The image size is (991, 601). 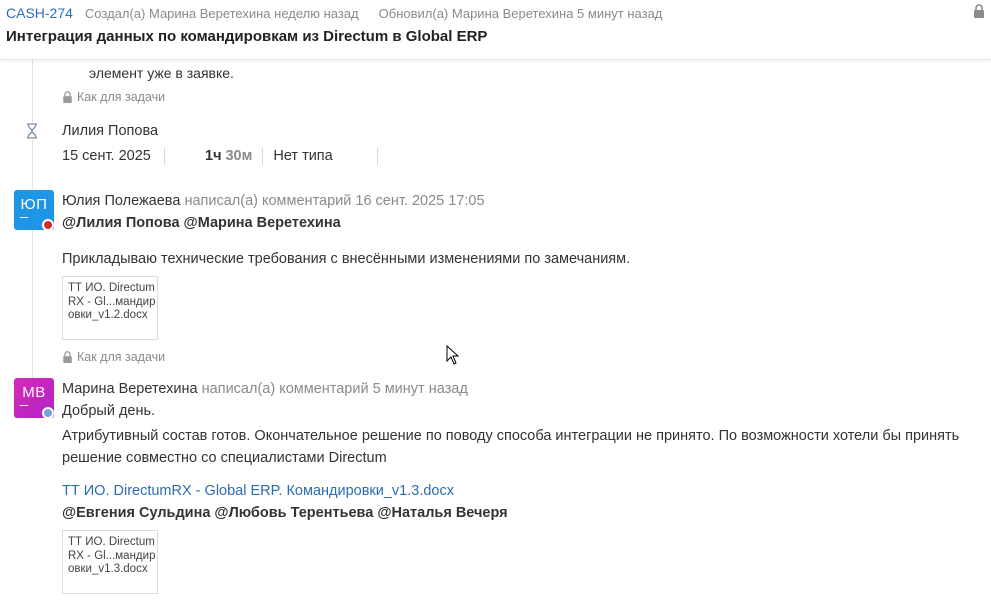 I want to click on avatar-initials: МВ, so click(x=34, y=392).